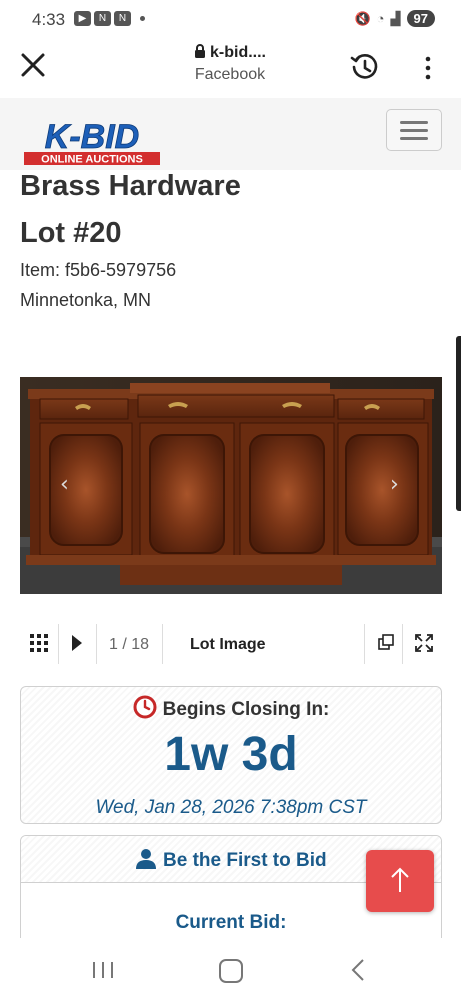 The image size is (461, 1000). What do you see at coordinates (142, 18) in the screenshot?
I see `more-notifications-icon` at bounding box center [142, 18].